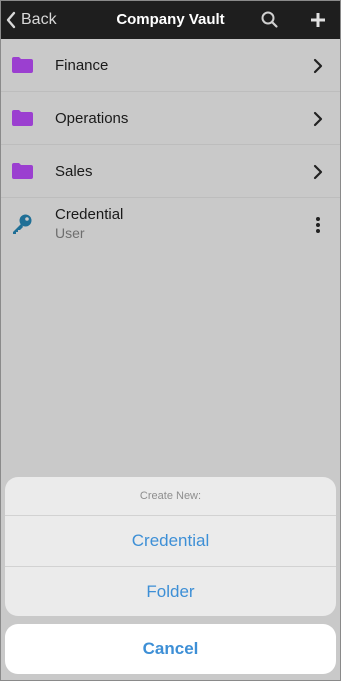 The width and height of the screenshot is (341, 681). I want to click on create-credential-option: Credential, so click(170, 541).